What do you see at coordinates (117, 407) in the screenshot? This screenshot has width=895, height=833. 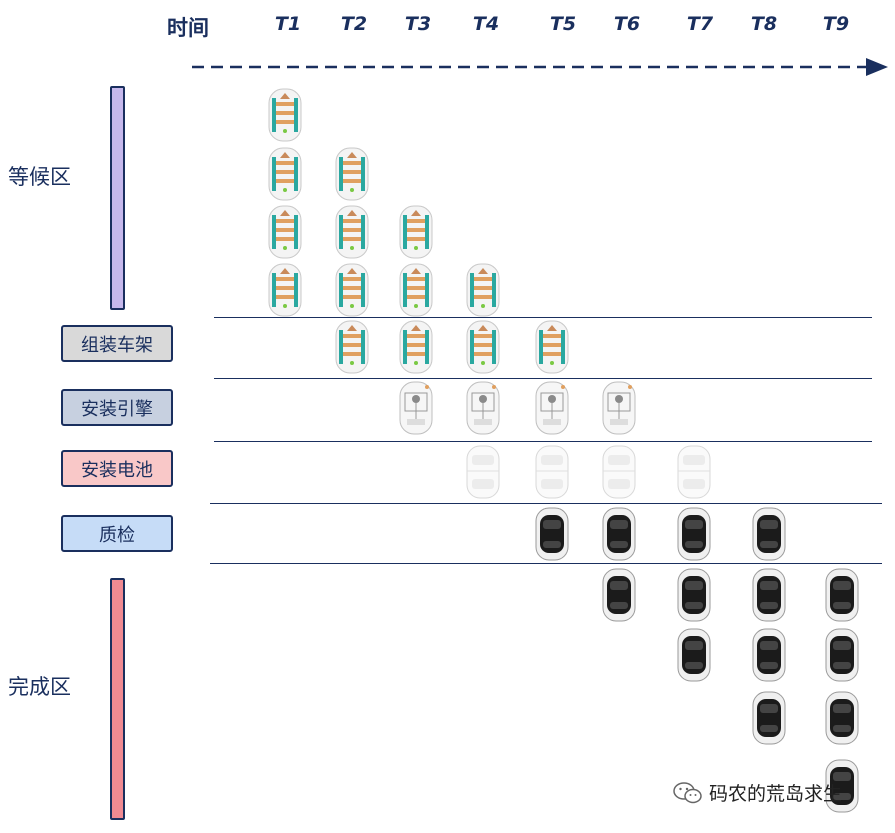 I see `stage-engine-install: 安装引擎` at bounding box center [117, 407].